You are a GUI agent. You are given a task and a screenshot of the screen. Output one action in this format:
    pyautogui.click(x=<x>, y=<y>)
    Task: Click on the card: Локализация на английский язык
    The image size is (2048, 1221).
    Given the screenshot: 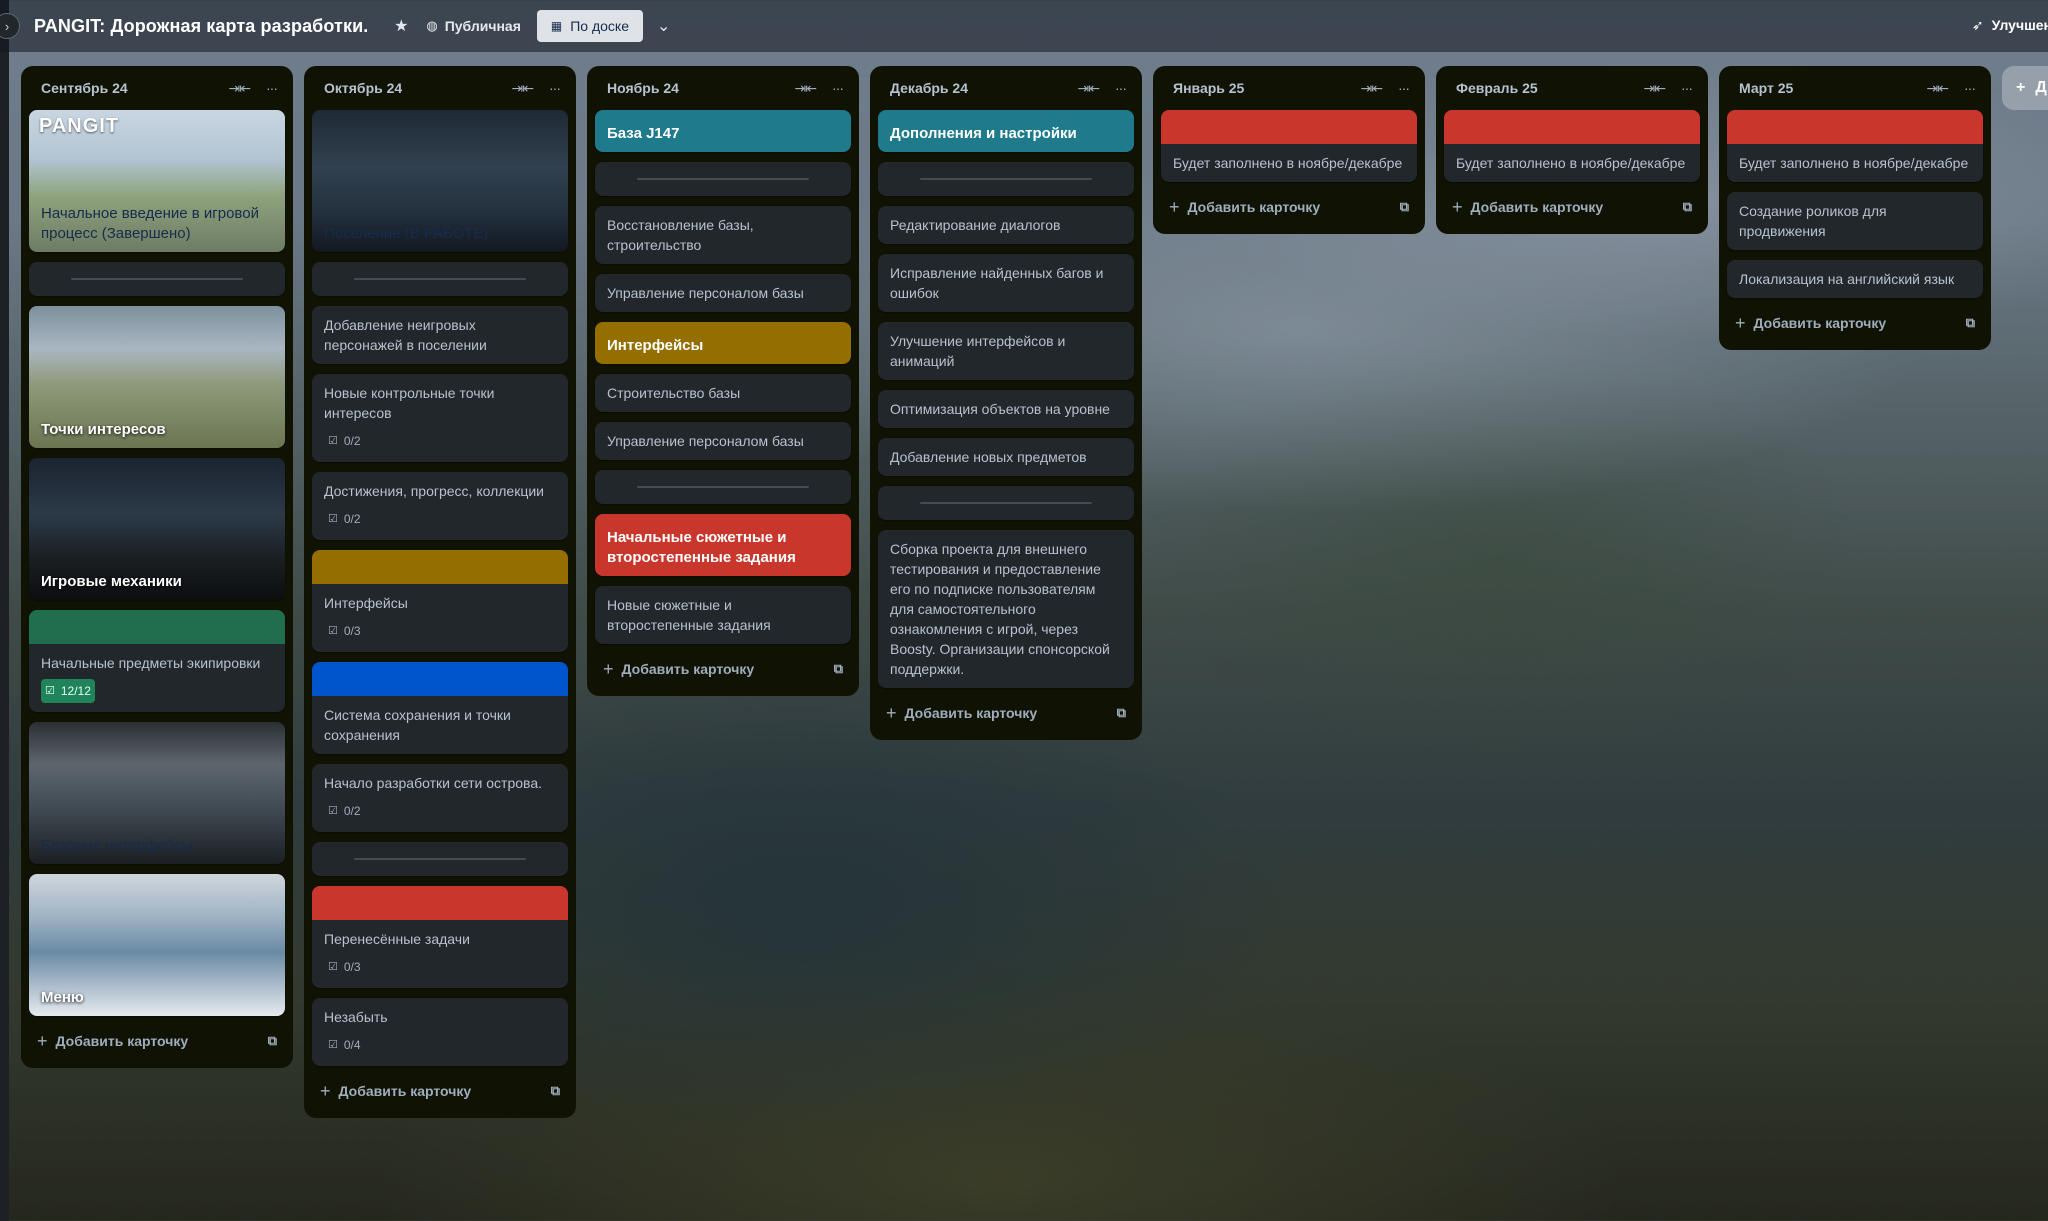 What is the action you would take?
    pyautogui.click(x=1855, y=279)
    